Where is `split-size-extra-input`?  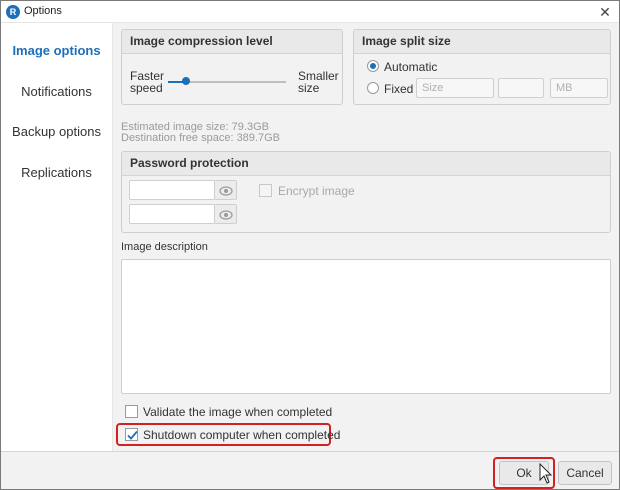 split-size-extra-input is located at coordinates (521, 88).